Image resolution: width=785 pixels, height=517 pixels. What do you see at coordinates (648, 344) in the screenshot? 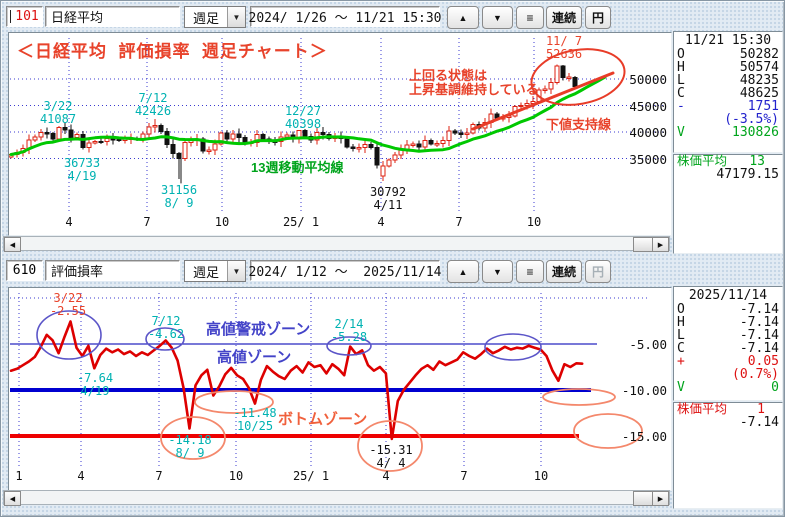
I see `y-tick-label: -5.00` at bounding box center [648, 344].